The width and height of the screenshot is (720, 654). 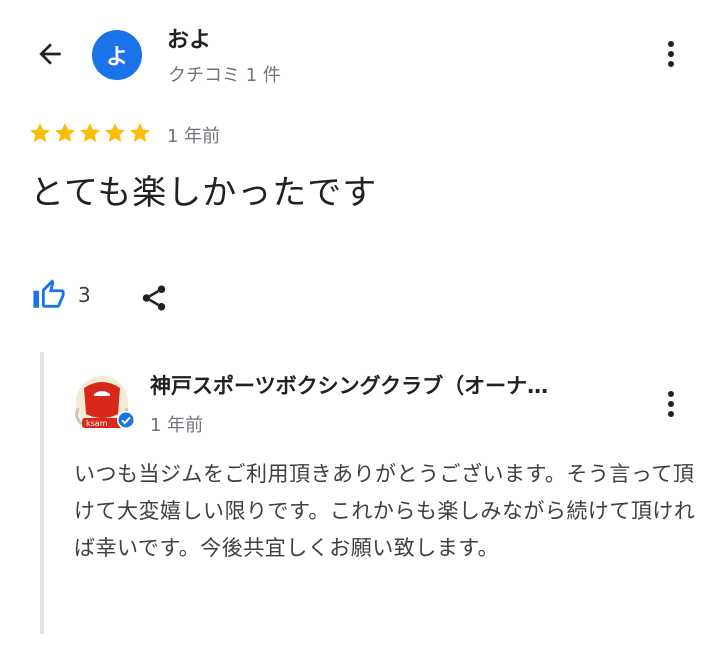 I want to click on arrow-back-icon, so click(x=50, y=54).